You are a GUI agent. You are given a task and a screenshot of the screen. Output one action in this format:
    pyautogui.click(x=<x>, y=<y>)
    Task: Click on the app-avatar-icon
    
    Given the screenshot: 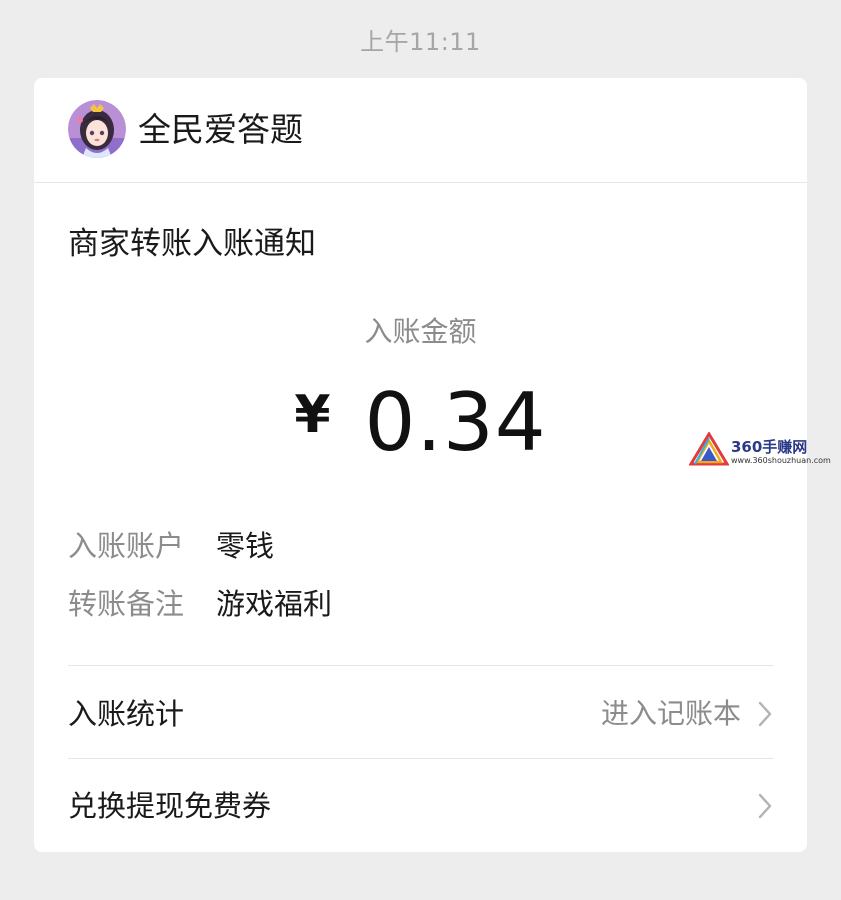 What is the action you would take?
    pyautogui.click(x=97, y=129)
    